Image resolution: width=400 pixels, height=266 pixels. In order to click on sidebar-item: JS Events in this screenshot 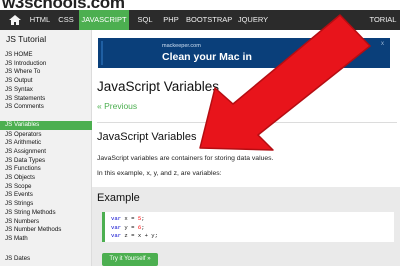, I will do `click(46, 195)`.